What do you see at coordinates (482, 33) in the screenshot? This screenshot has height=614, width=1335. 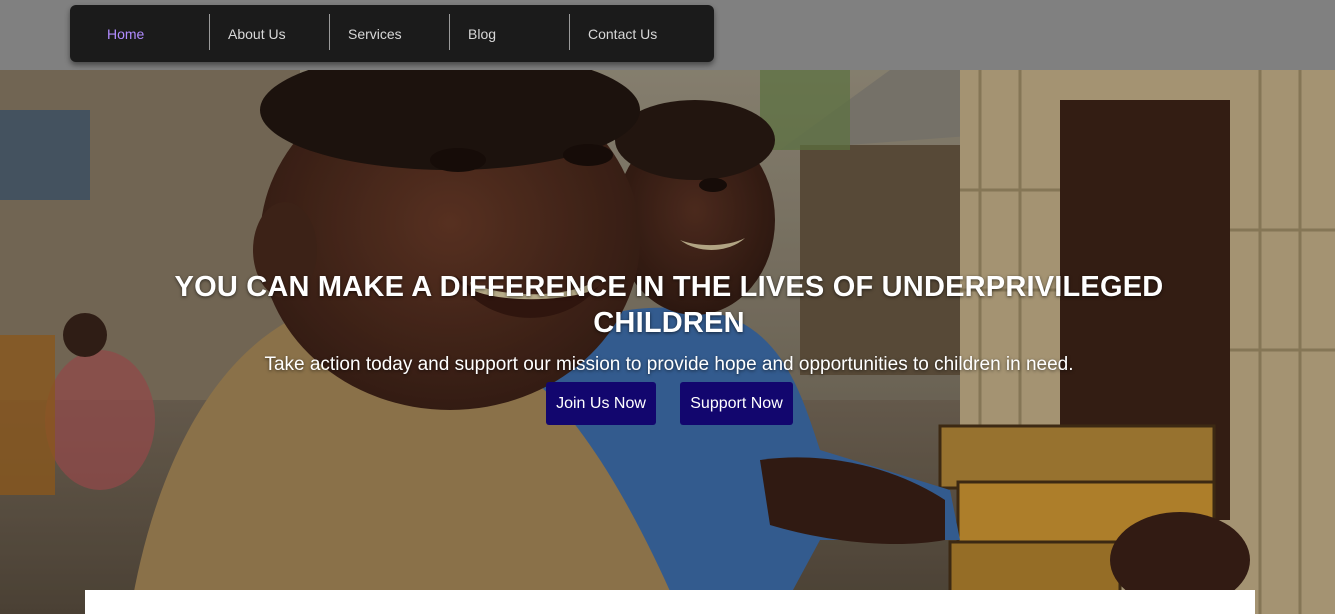 I see `nav-blog-link: Blog` at bounding box center [482, 33].